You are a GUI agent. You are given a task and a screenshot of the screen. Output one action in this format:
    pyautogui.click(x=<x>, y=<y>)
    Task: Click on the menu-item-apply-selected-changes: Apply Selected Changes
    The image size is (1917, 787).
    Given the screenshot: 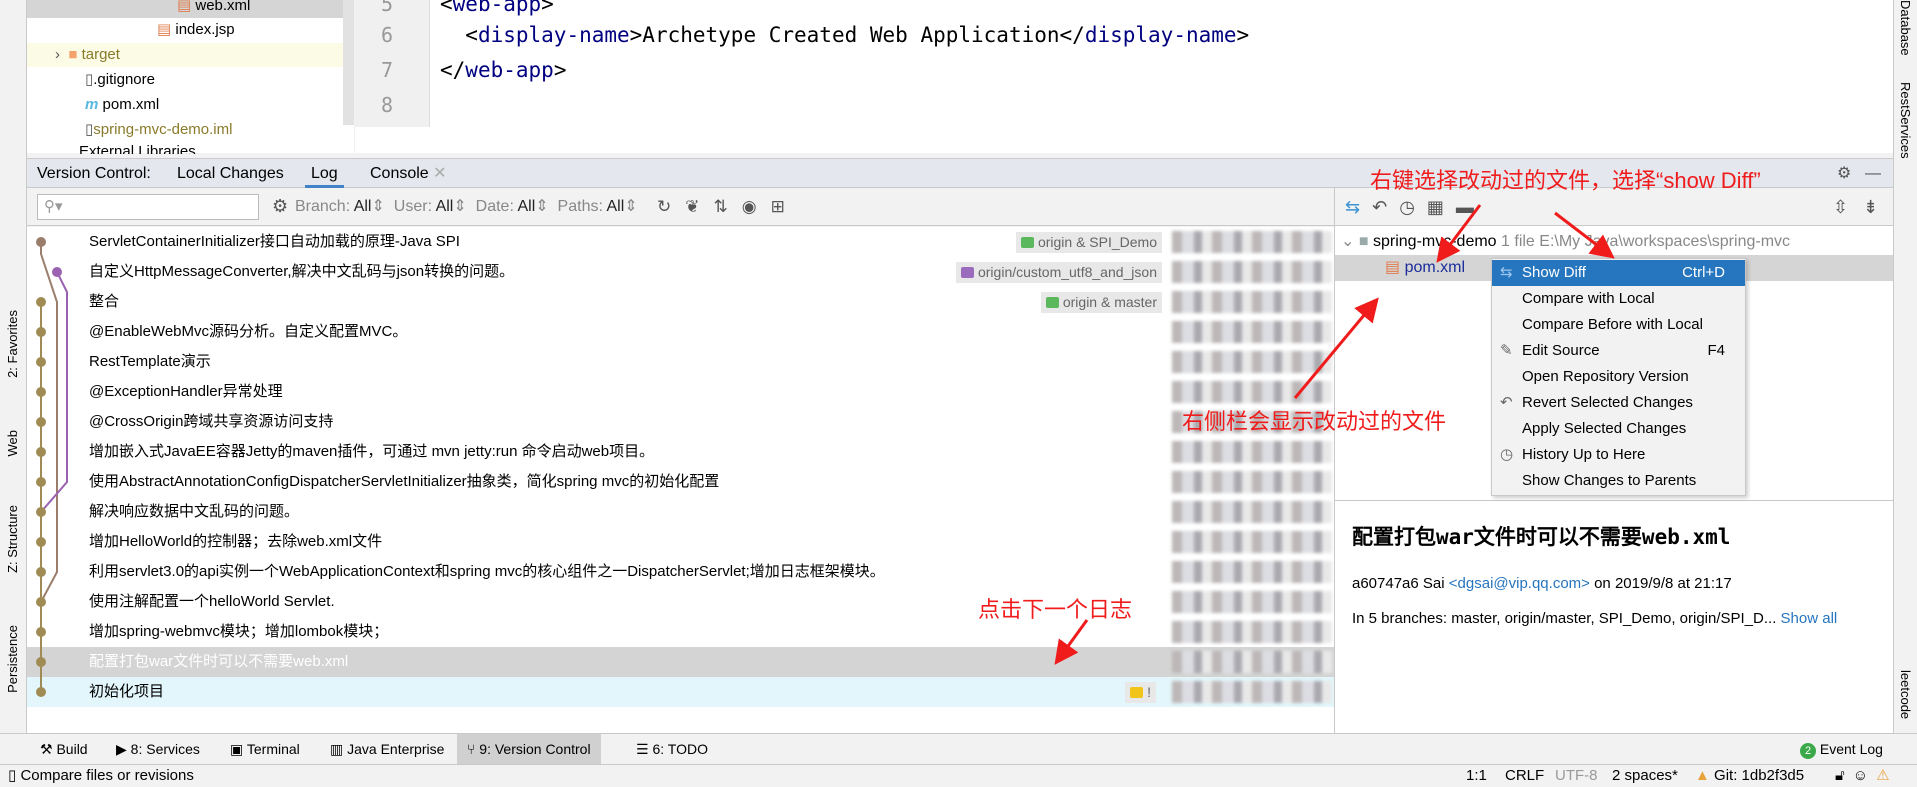 What is the action you would take?
    pyautogui.click(x=1618, y=429)
    